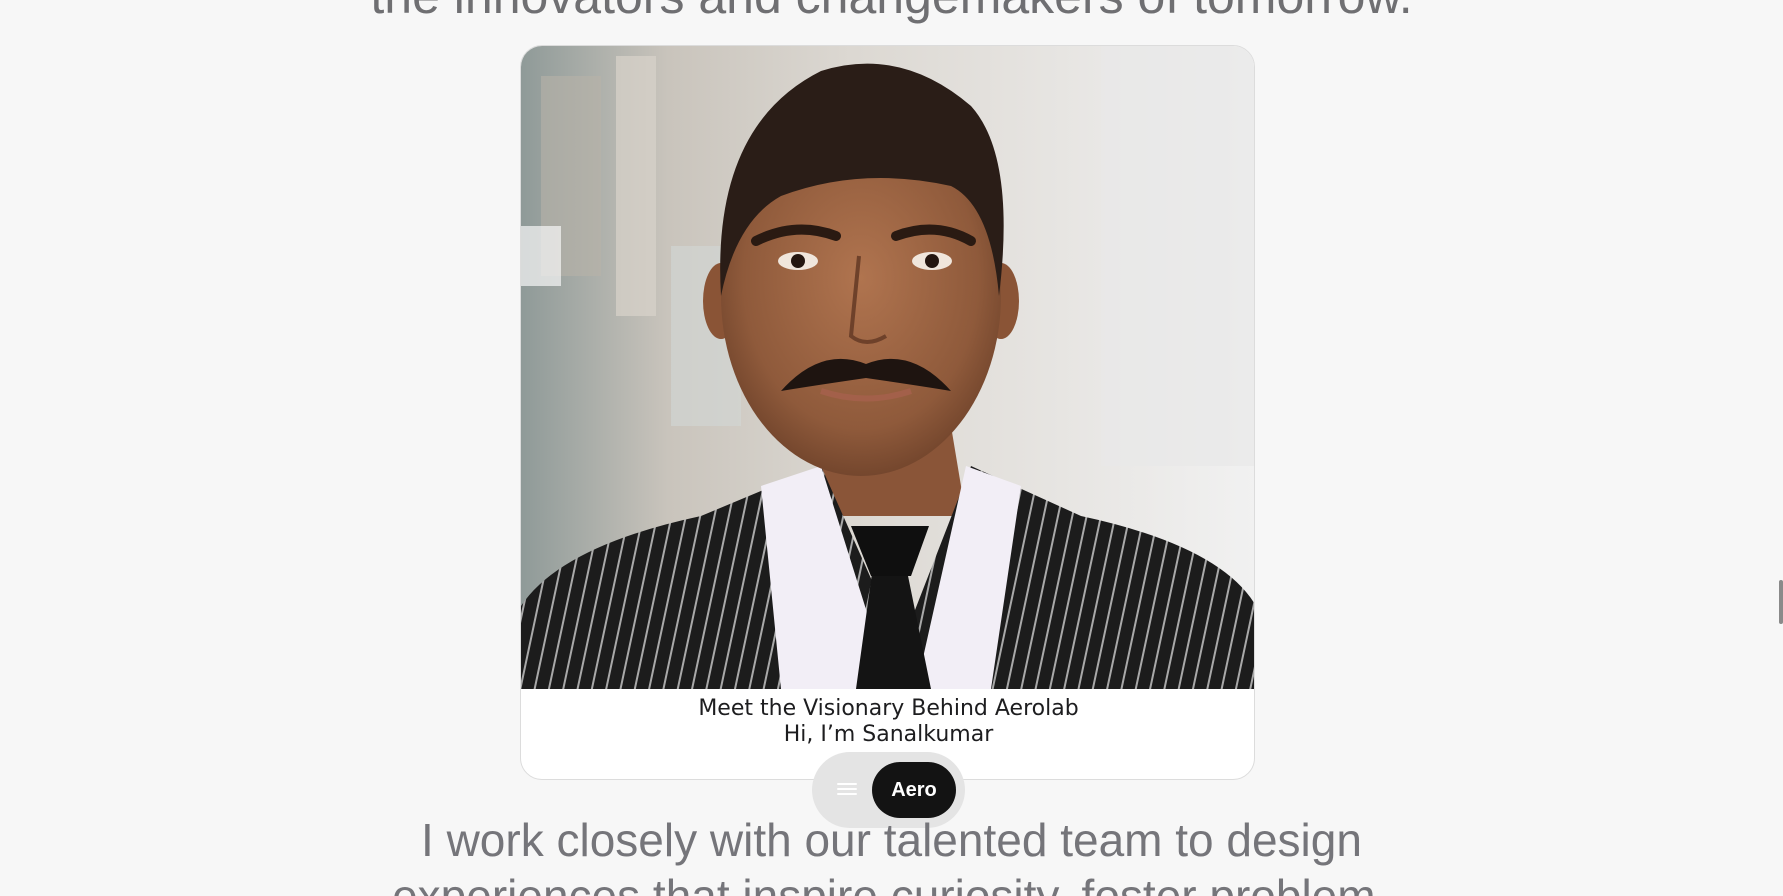 The width and height of the screenshot is (1783, 896). I want to click on menu-button, so click(847, 789).